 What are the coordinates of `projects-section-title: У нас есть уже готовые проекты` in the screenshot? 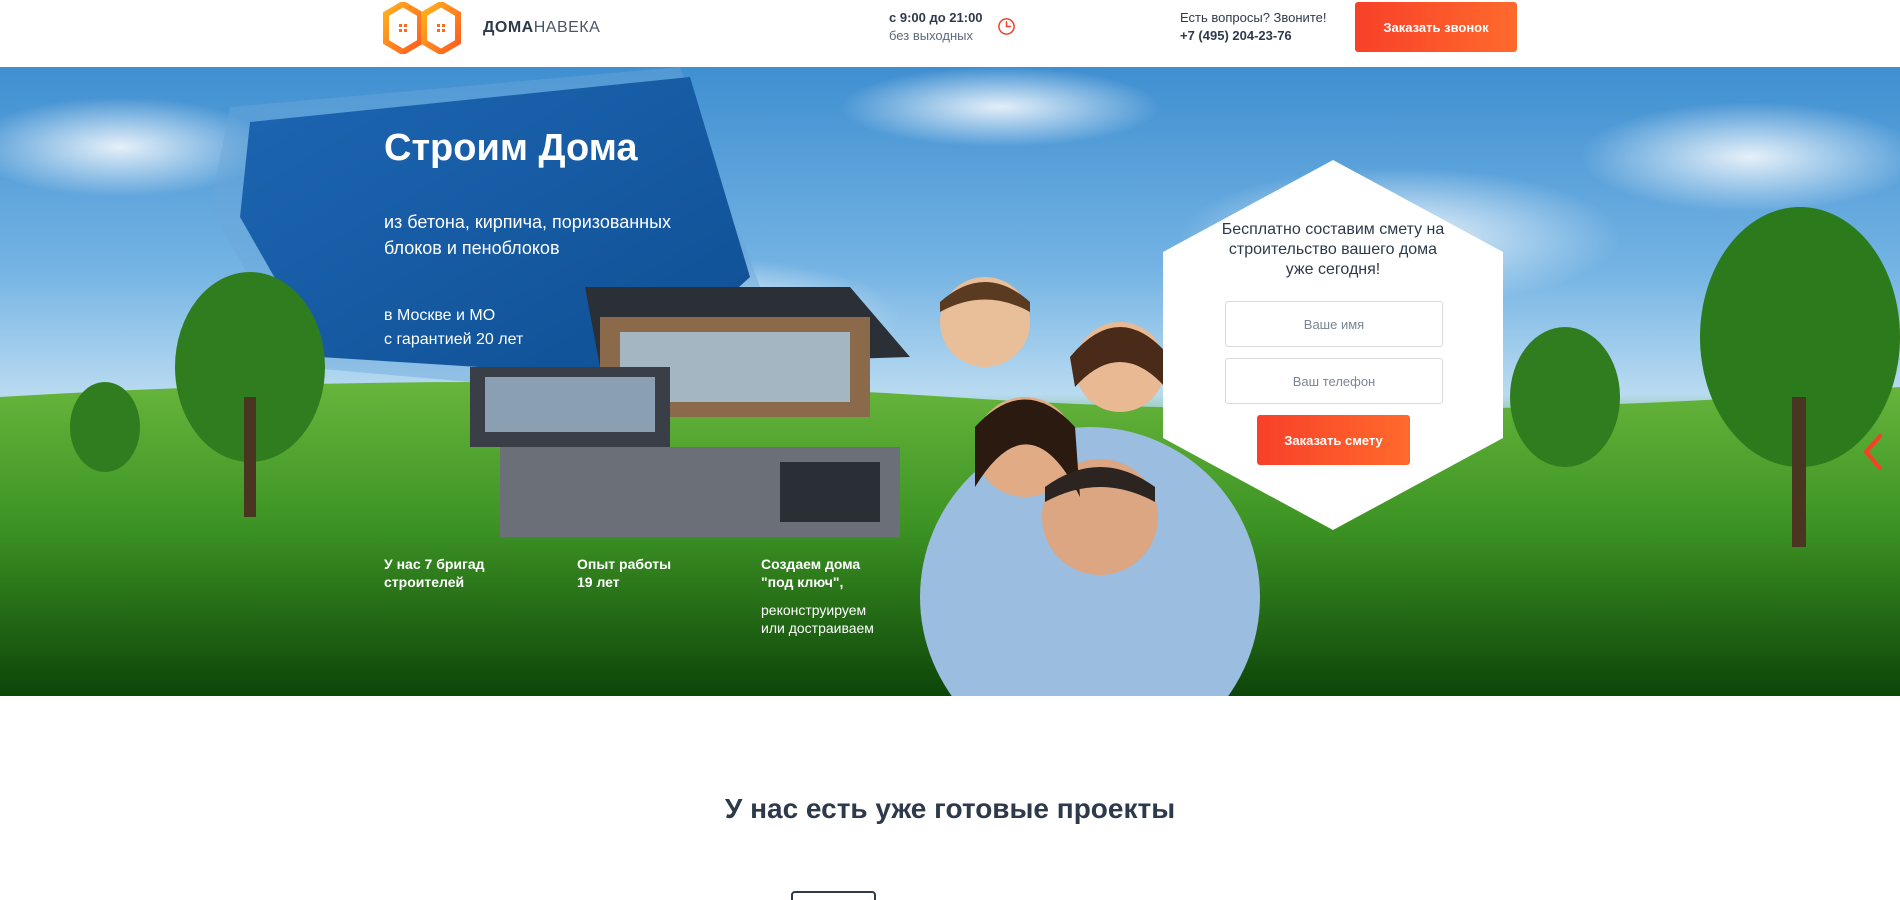 It's located at (950, 808).